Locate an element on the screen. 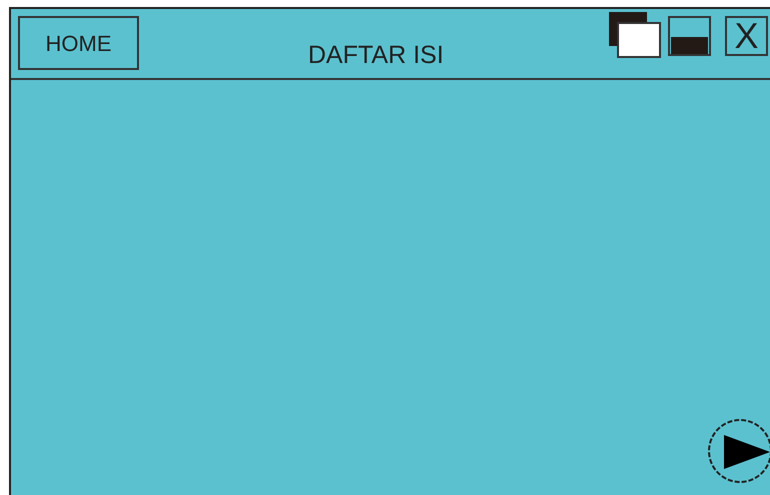  home-button: HOME is located at coordinates (78, 43).